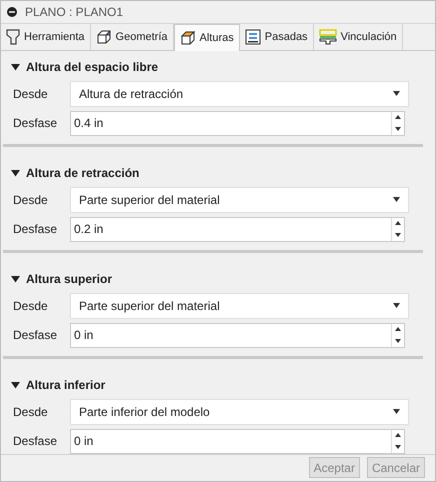 The width and height of the screenshot is (436, 482). I want to click on dropdown: Altura de retracción, so click(239, 93).